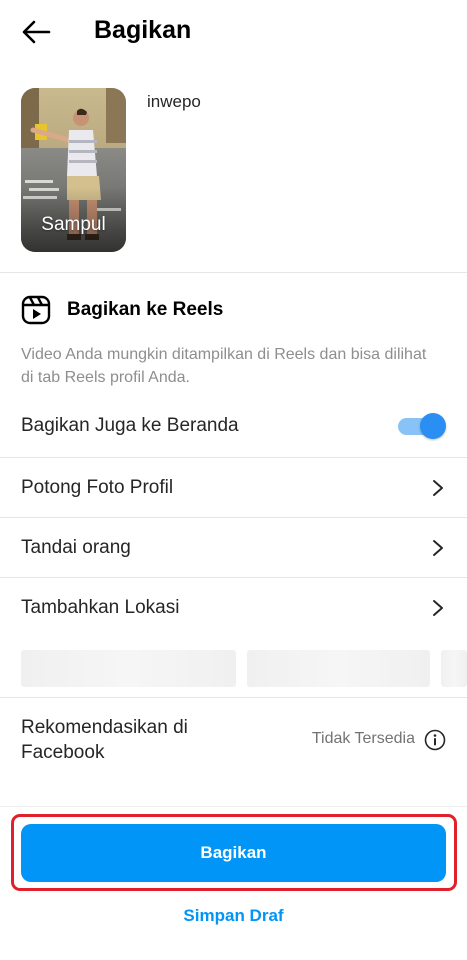  Describe the element at coordinates (233, 853) in the screenshot. I see `share-button: Bagikan` at that location.